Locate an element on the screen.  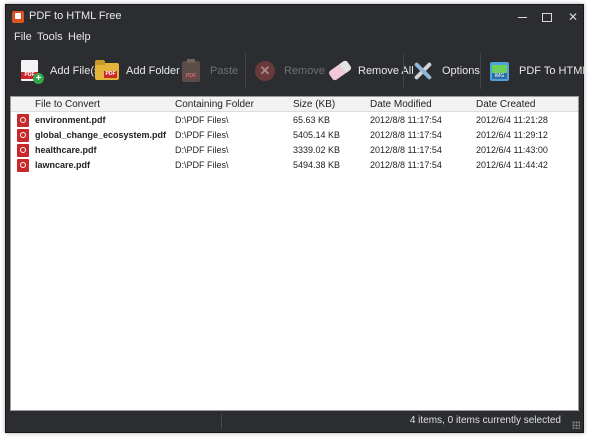
file-size: 5405.14 KB is located at coordinates (317, 135).